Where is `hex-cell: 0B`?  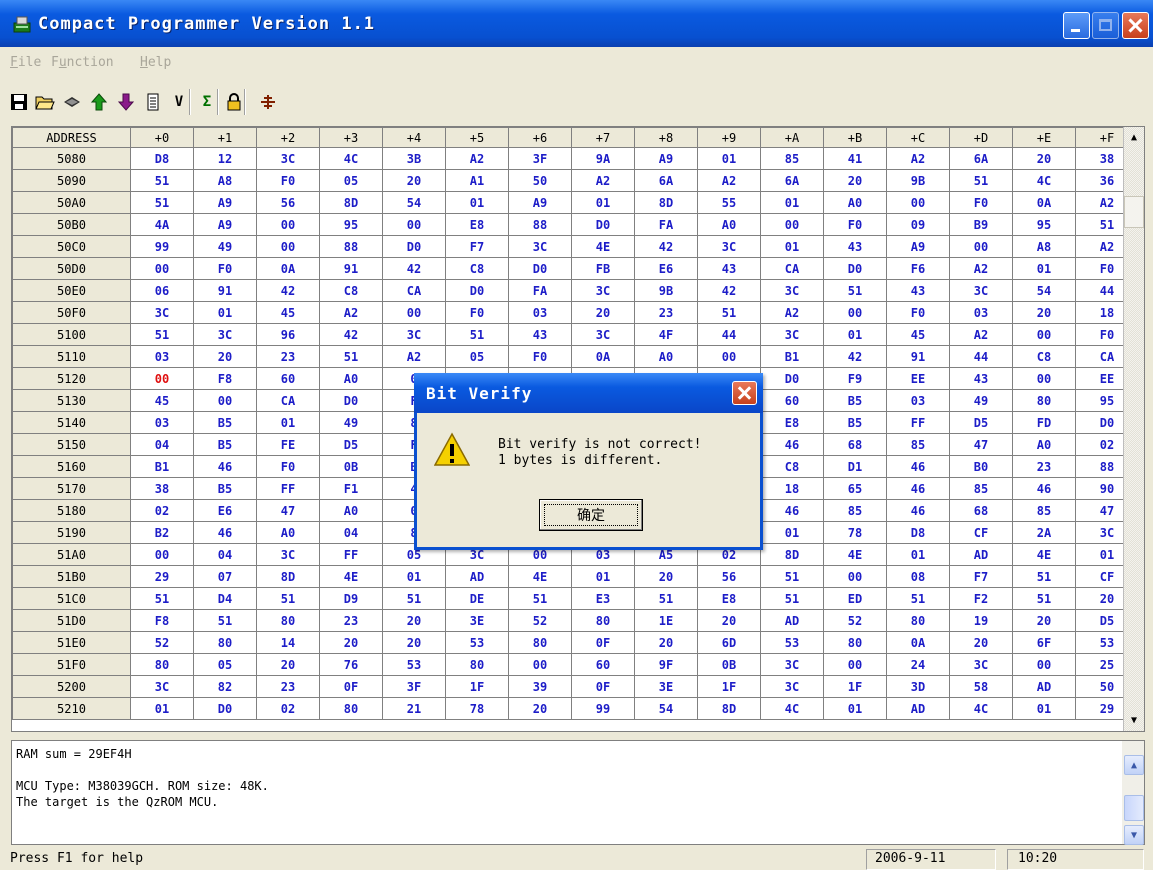 hex-cell: 0B is located at coordinates (351, 466).